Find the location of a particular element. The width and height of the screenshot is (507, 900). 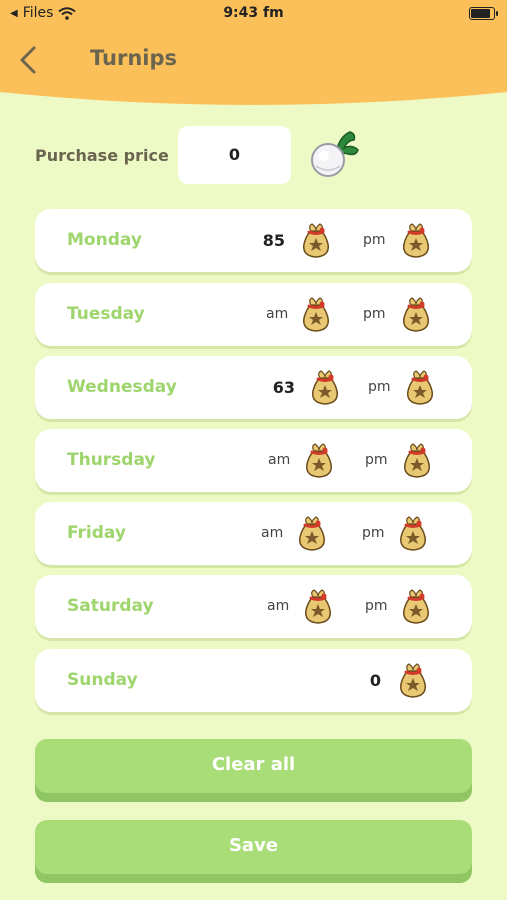

am-price-value: 63 is located at coordinates (270, 387).